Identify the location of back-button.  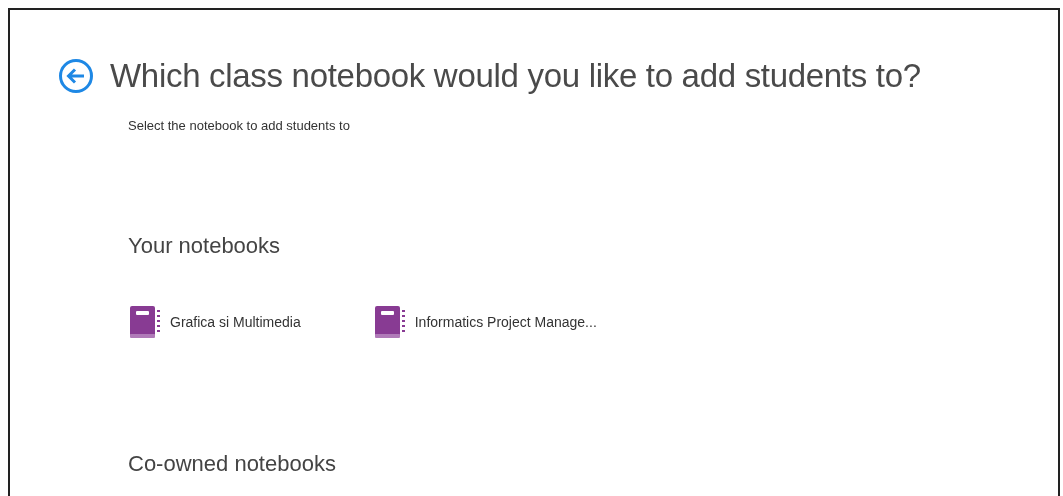
(76, 75).